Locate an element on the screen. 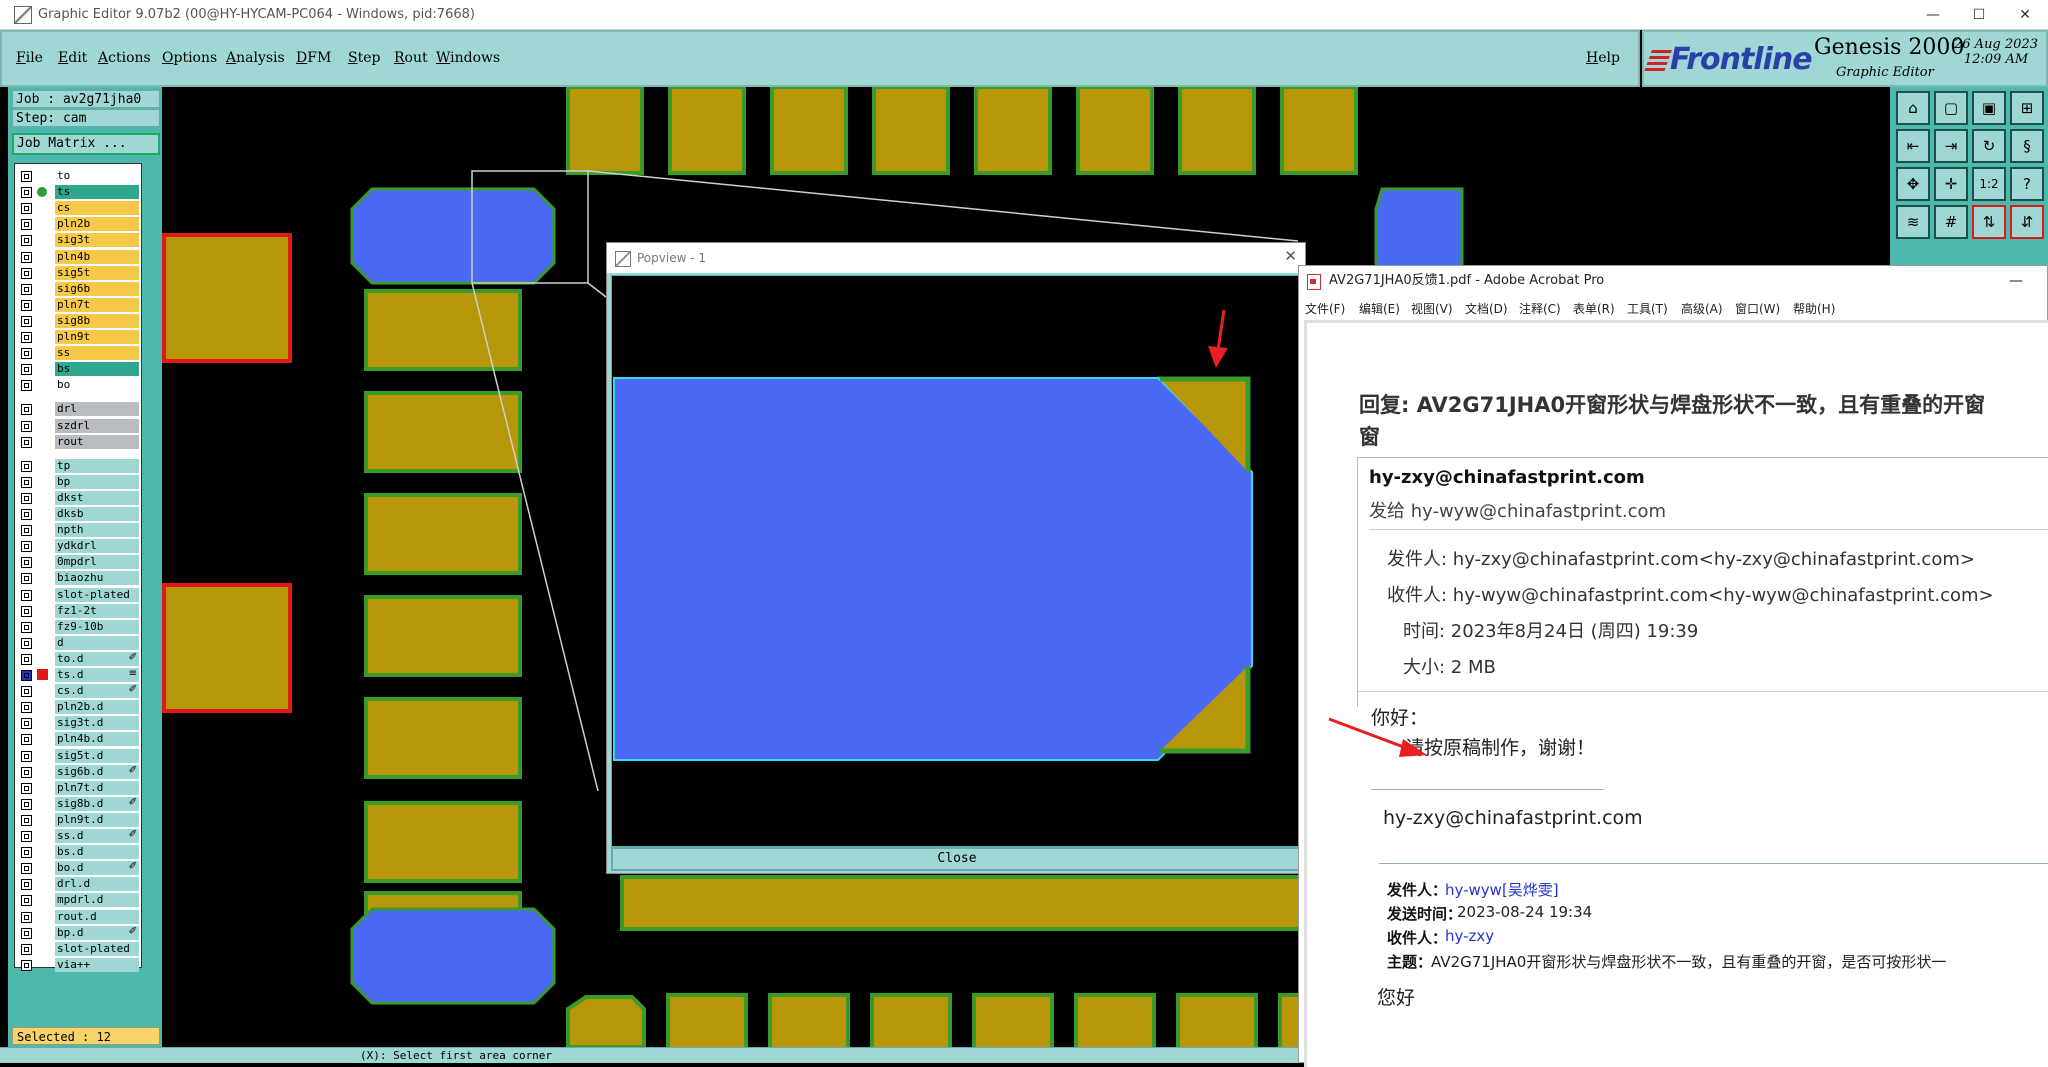 This screenshot has height=1067, width=2048. layer-row-cs-d: cs.d ✐ is located at coordinates (78, 691).